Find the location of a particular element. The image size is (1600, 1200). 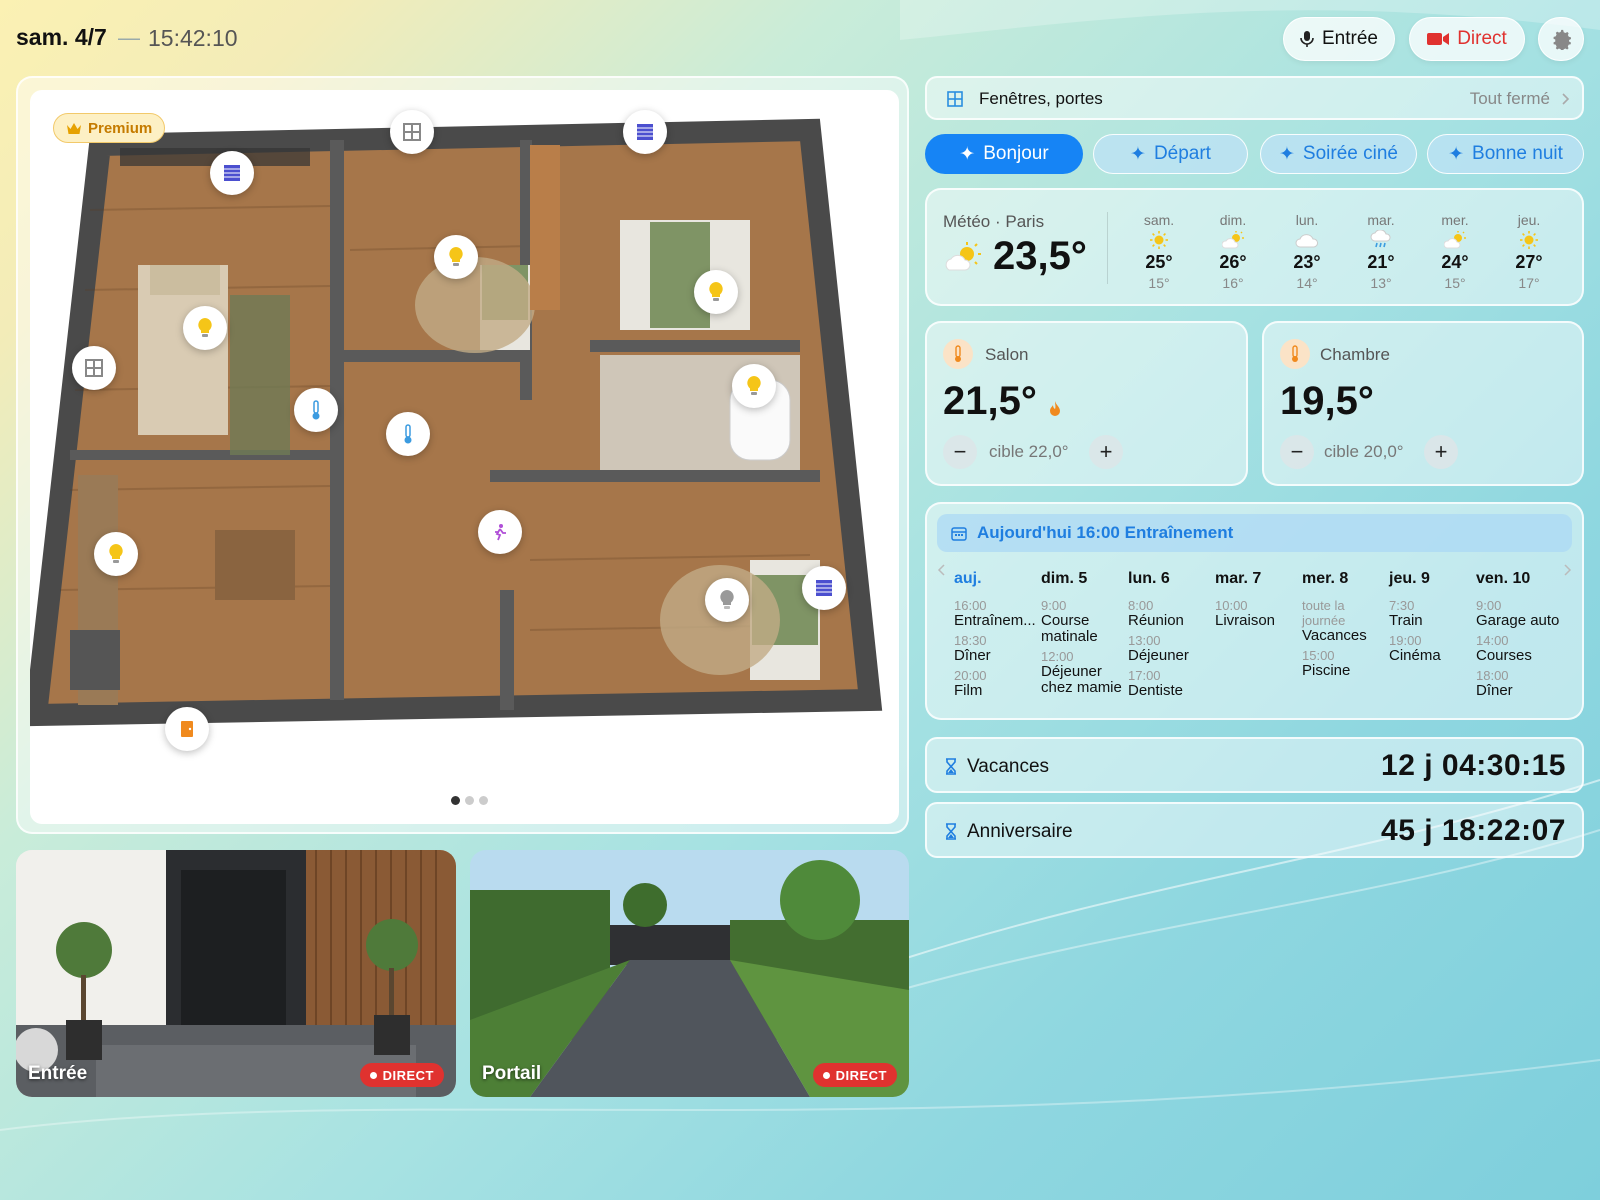

calendar-event: 17:00 Dentiste is located at coordinates (1170, 683).